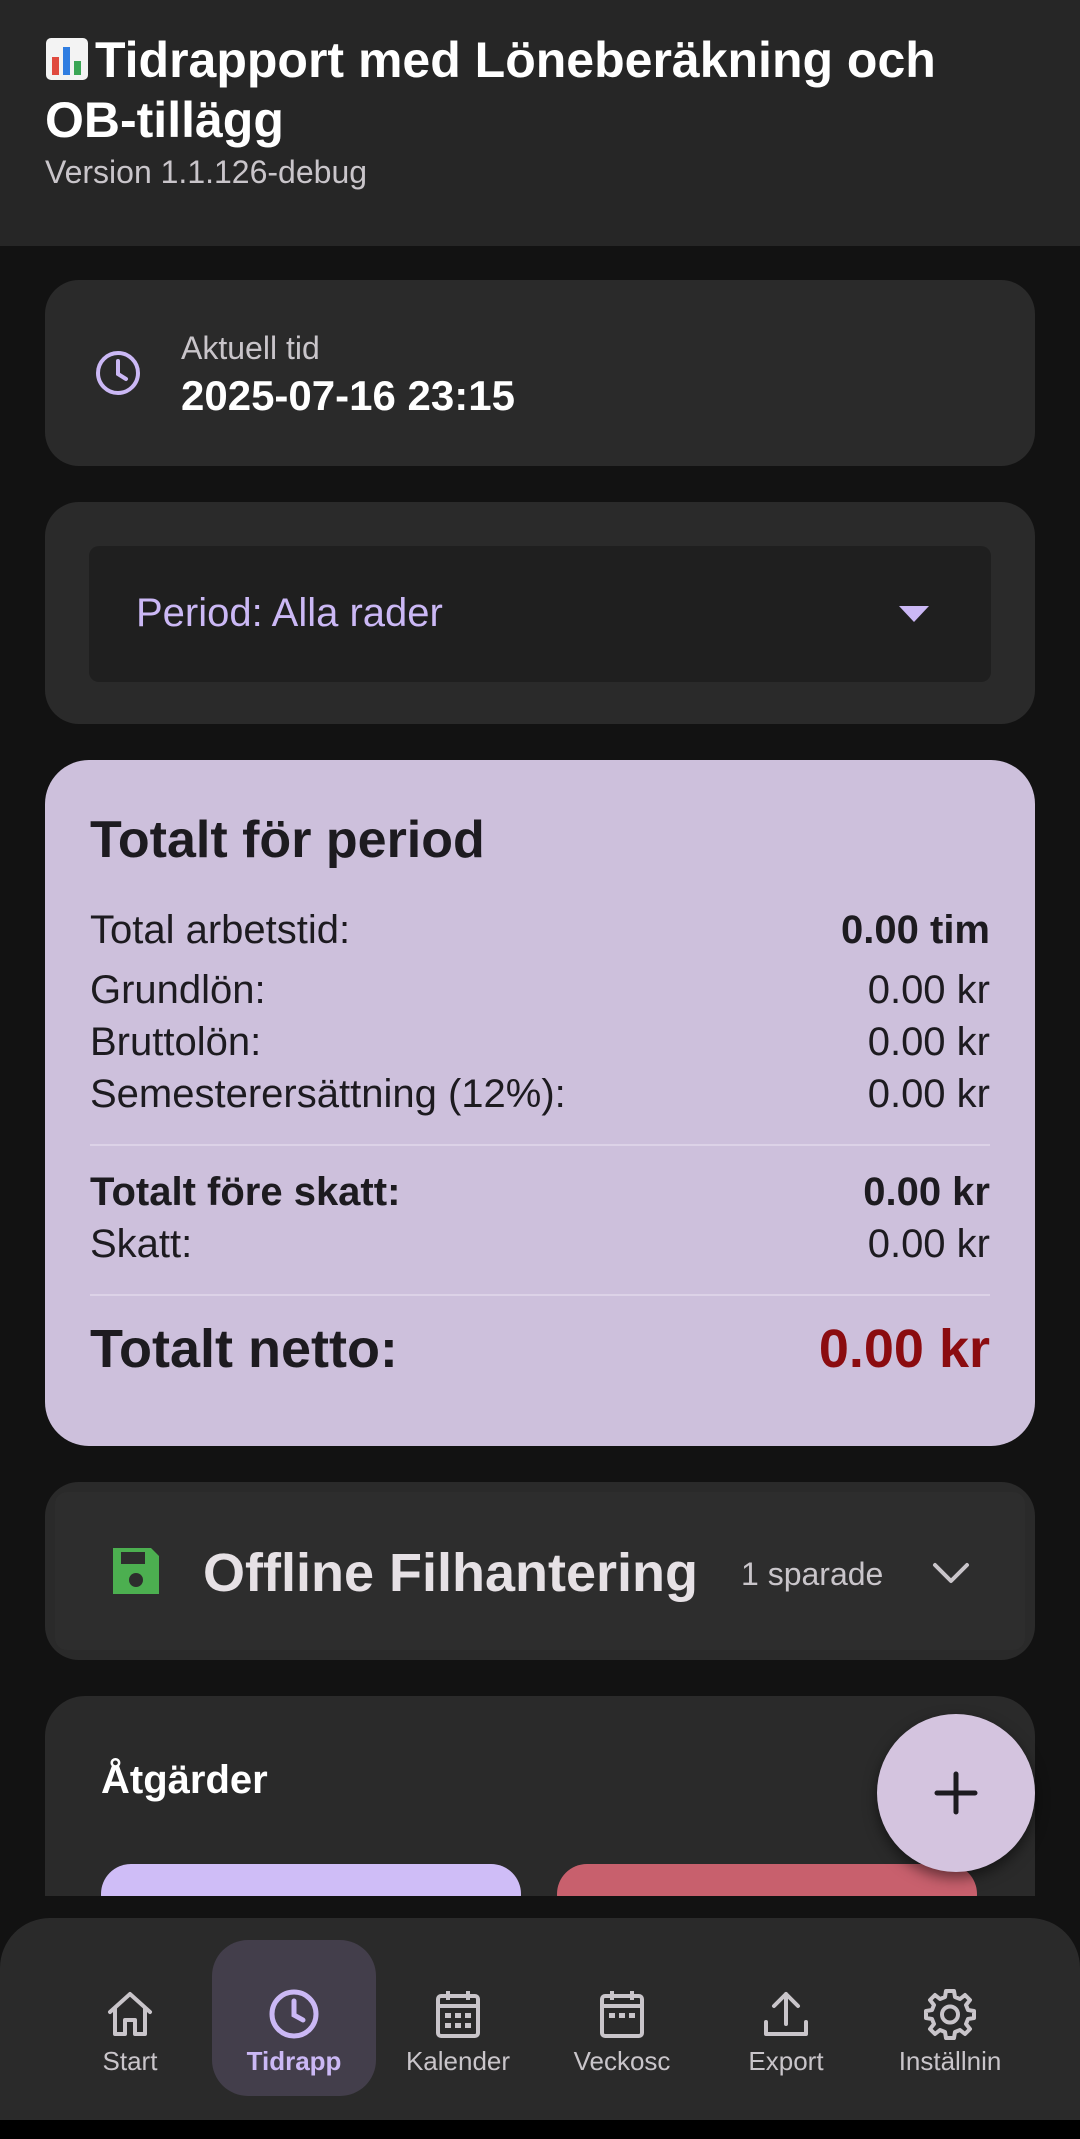 Image resolution: width=1080 pixels, height=2139 pixels. I want to click on nav-label-start: Start, so click(130, 2061).